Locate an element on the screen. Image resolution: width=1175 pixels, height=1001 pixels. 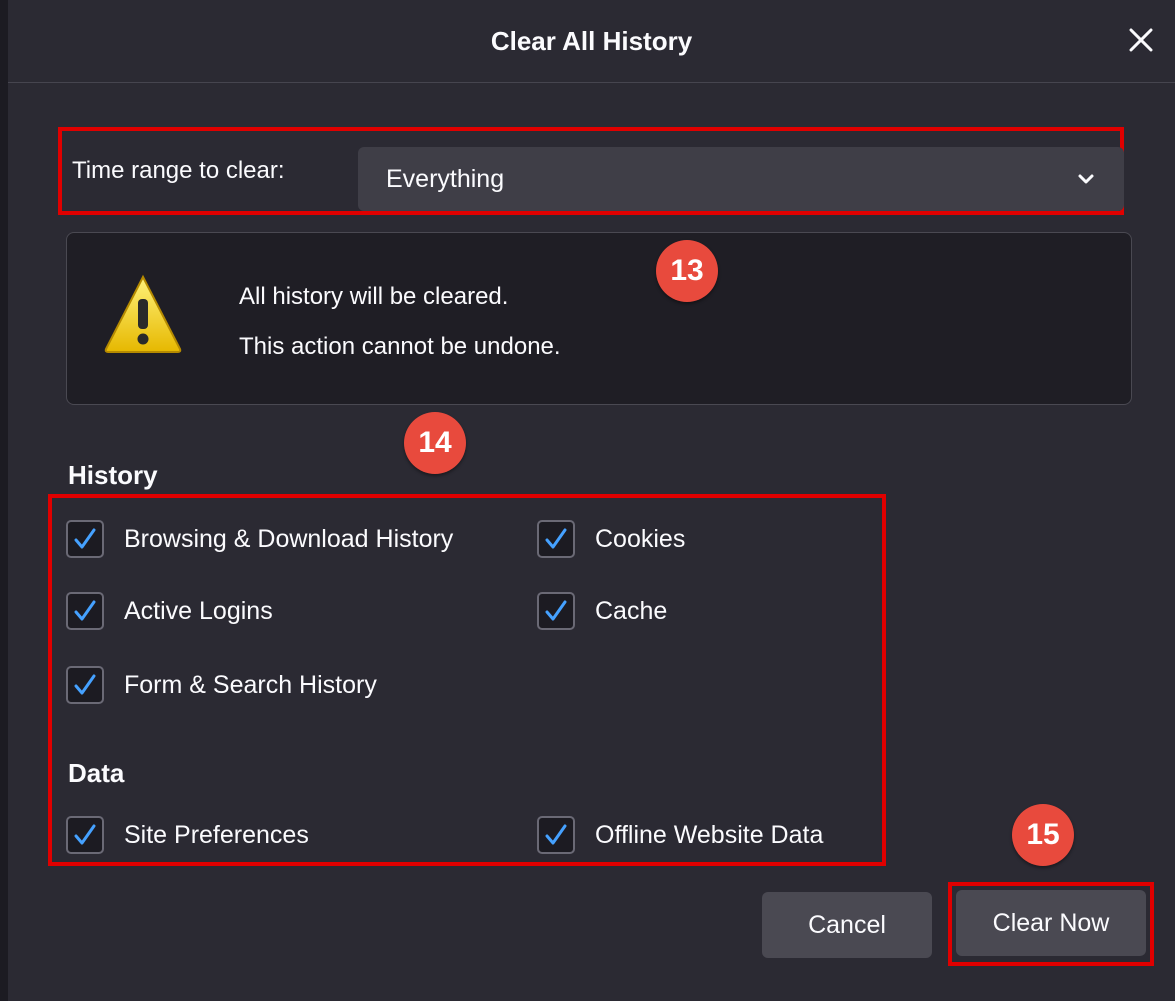
close-button is located at coordinates (1141, 40).